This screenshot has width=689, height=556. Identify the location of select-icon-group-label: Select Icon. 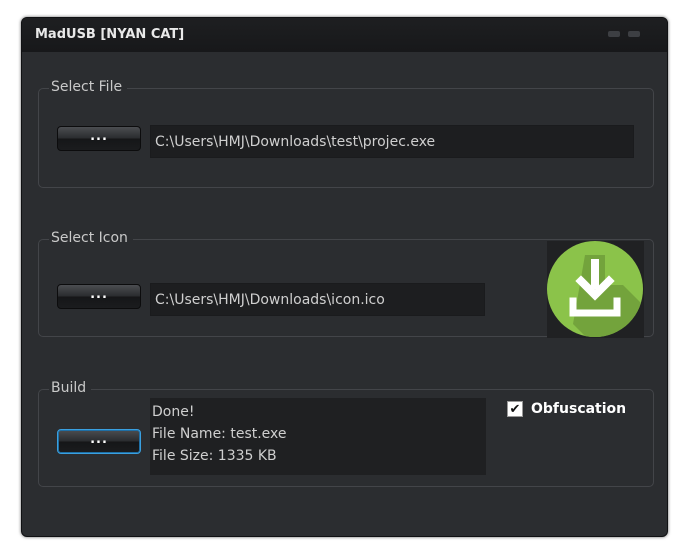
(91, 238).